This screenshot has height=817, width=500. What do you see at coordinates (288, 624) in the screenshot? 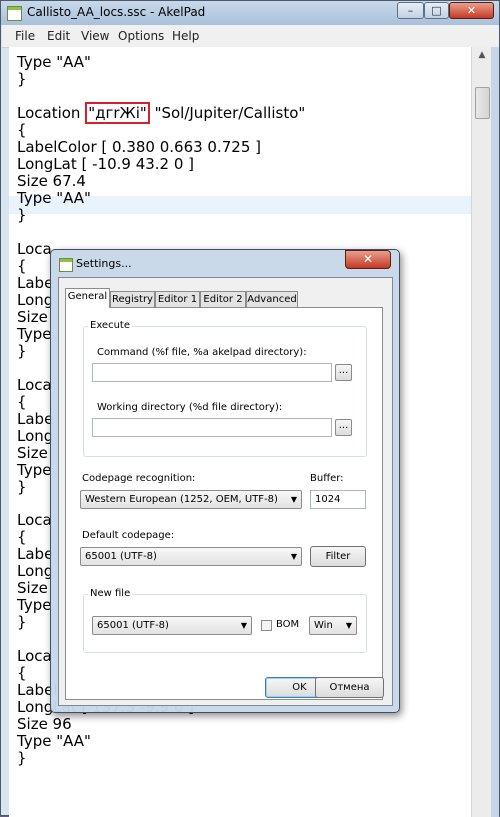
I see `bom-label: BOM` at bounding box center [288, 624].